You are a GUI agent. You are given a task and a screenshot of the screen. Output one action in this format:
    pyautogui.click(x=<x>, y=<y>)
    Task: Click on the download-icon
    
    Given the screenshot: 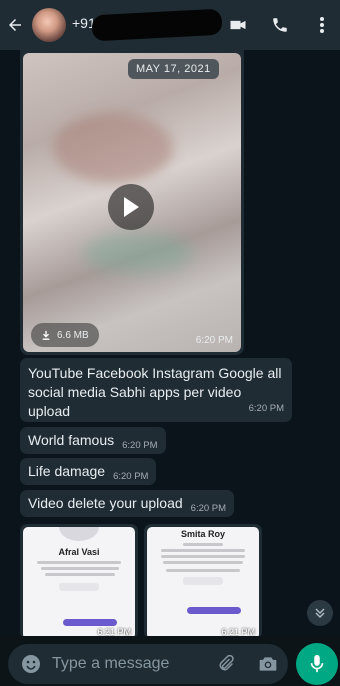 What is the action you would take?
    pyautogui.click(x=46, y=335)
    